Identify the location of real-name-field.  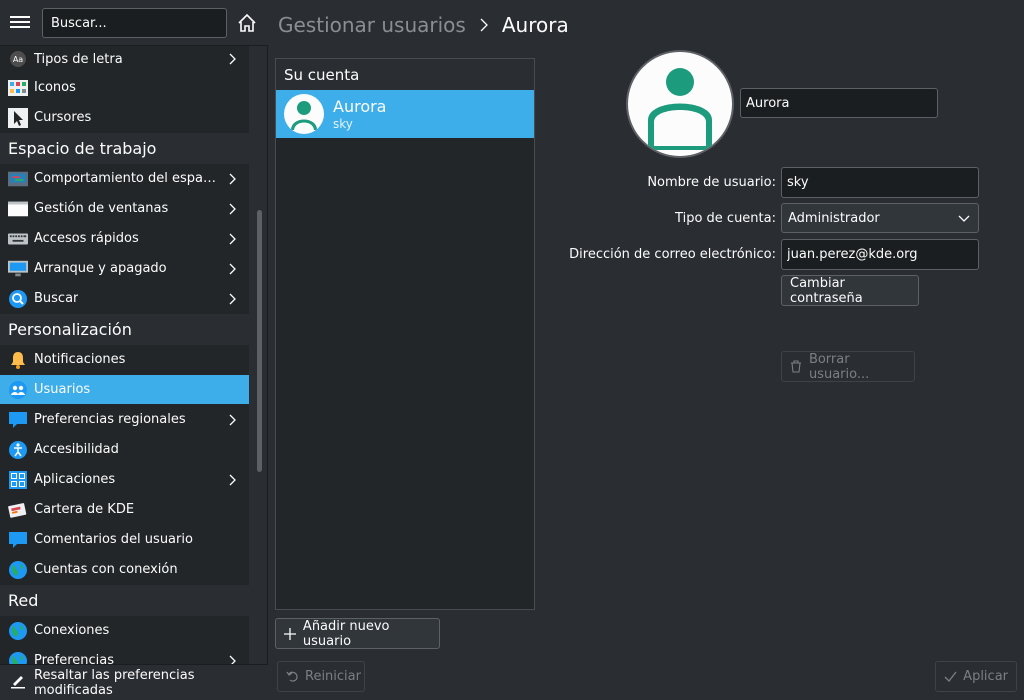
(839, 103).